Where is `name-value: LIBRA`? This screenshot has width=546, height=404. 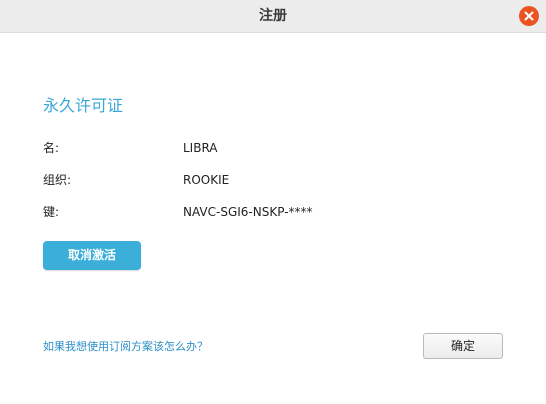 name-value: LIBRA is located at coordinates (200, 148).